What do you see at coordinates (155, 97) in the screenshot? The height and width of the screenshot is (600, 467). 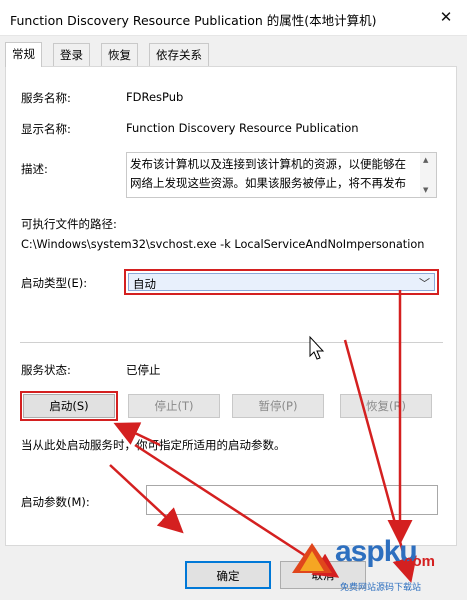 I see `service-name-value: FDResPub` at bounding box center [155, 97].